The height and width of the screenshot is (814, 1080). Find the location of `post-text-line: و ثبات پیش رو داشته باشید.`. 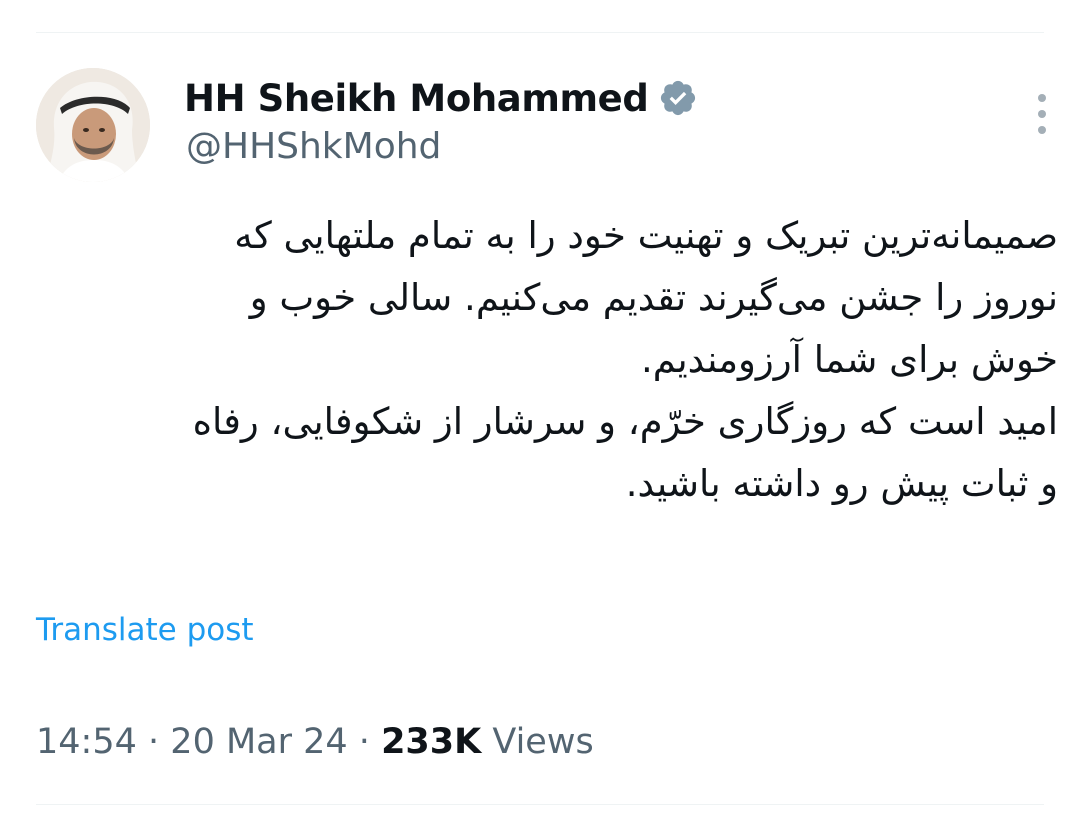

post-text-line: و ثبات پیش رو داشته باشید. is located at coordinates (841, 483).